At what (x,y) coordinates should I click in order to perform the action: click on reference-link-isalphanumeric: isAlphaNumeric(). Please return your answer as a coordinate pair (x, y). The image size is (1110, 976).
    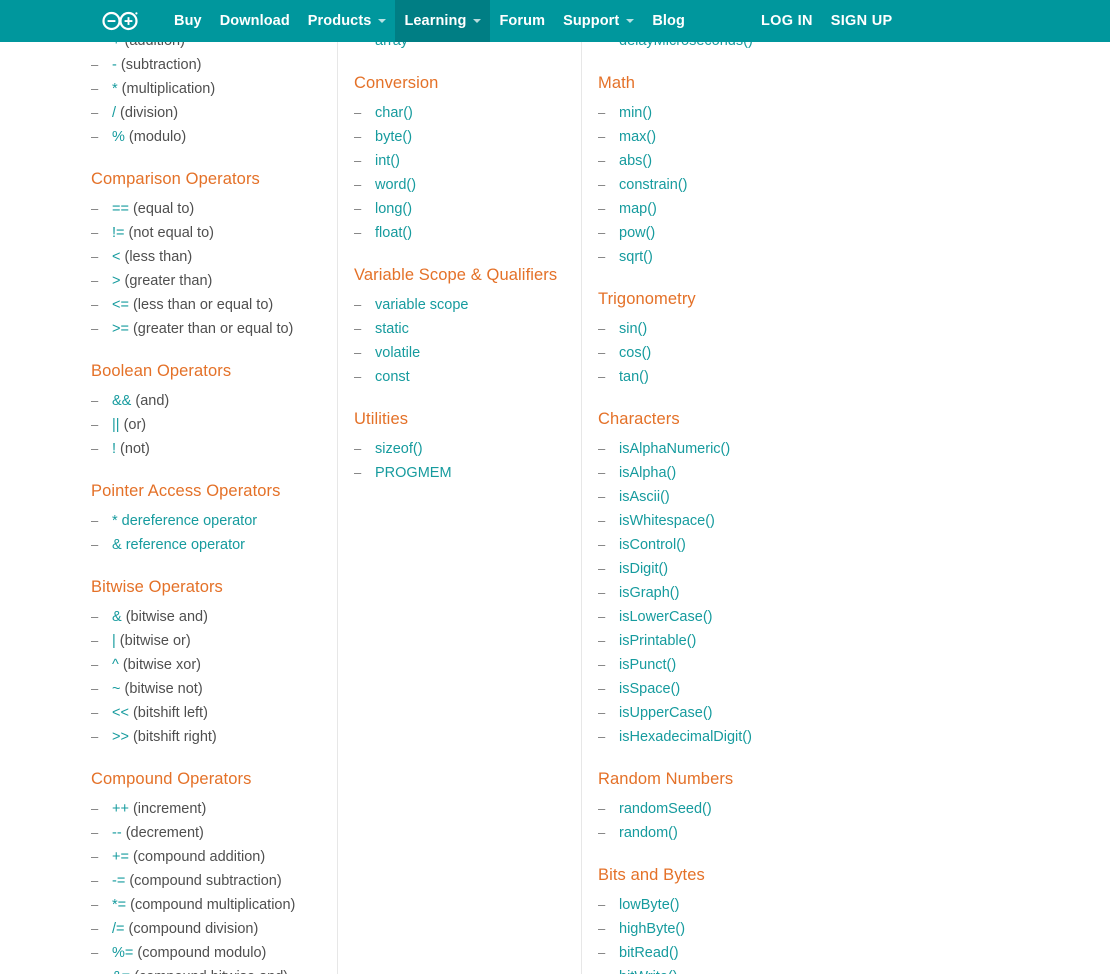
    Looking at the image, I should click on (674, 449).